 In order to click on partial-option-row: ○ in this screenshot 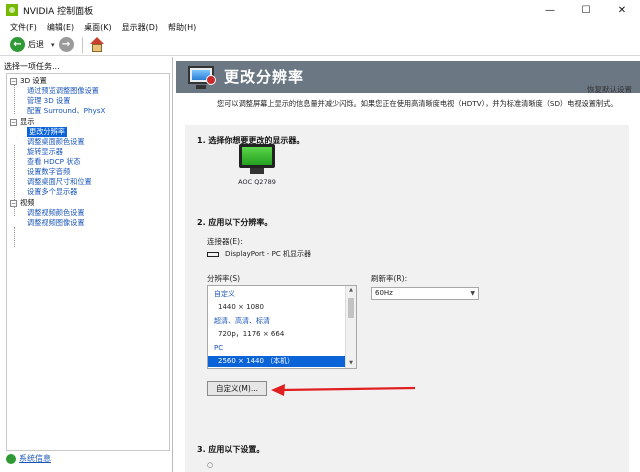, I will do `click(210, 465)`.